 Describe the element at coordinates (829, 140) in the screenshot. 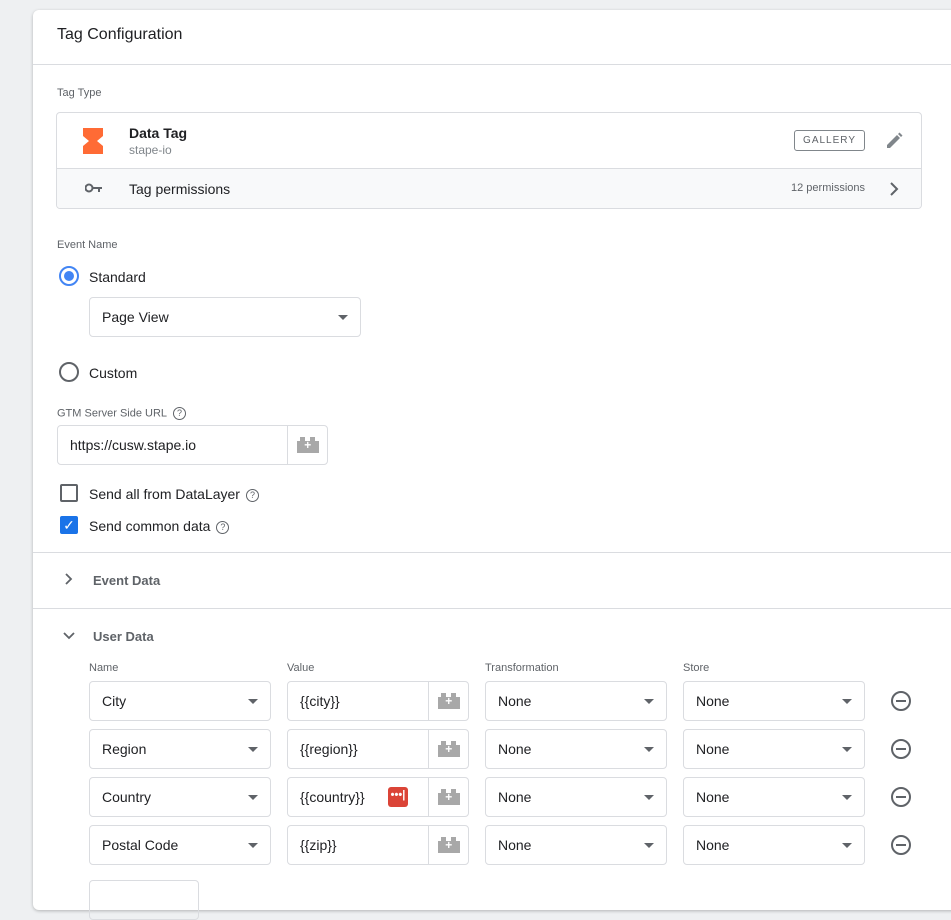

I see `gallery-button: GALLERY` at that location.